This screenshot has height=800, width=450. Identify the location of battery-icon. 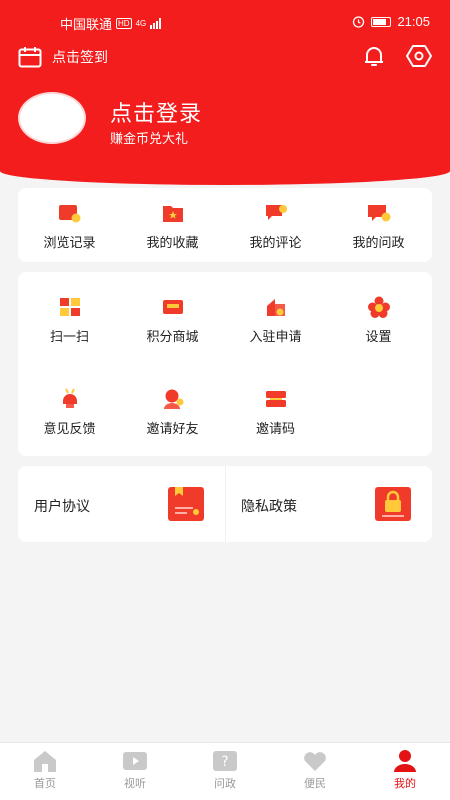
(381, 21).